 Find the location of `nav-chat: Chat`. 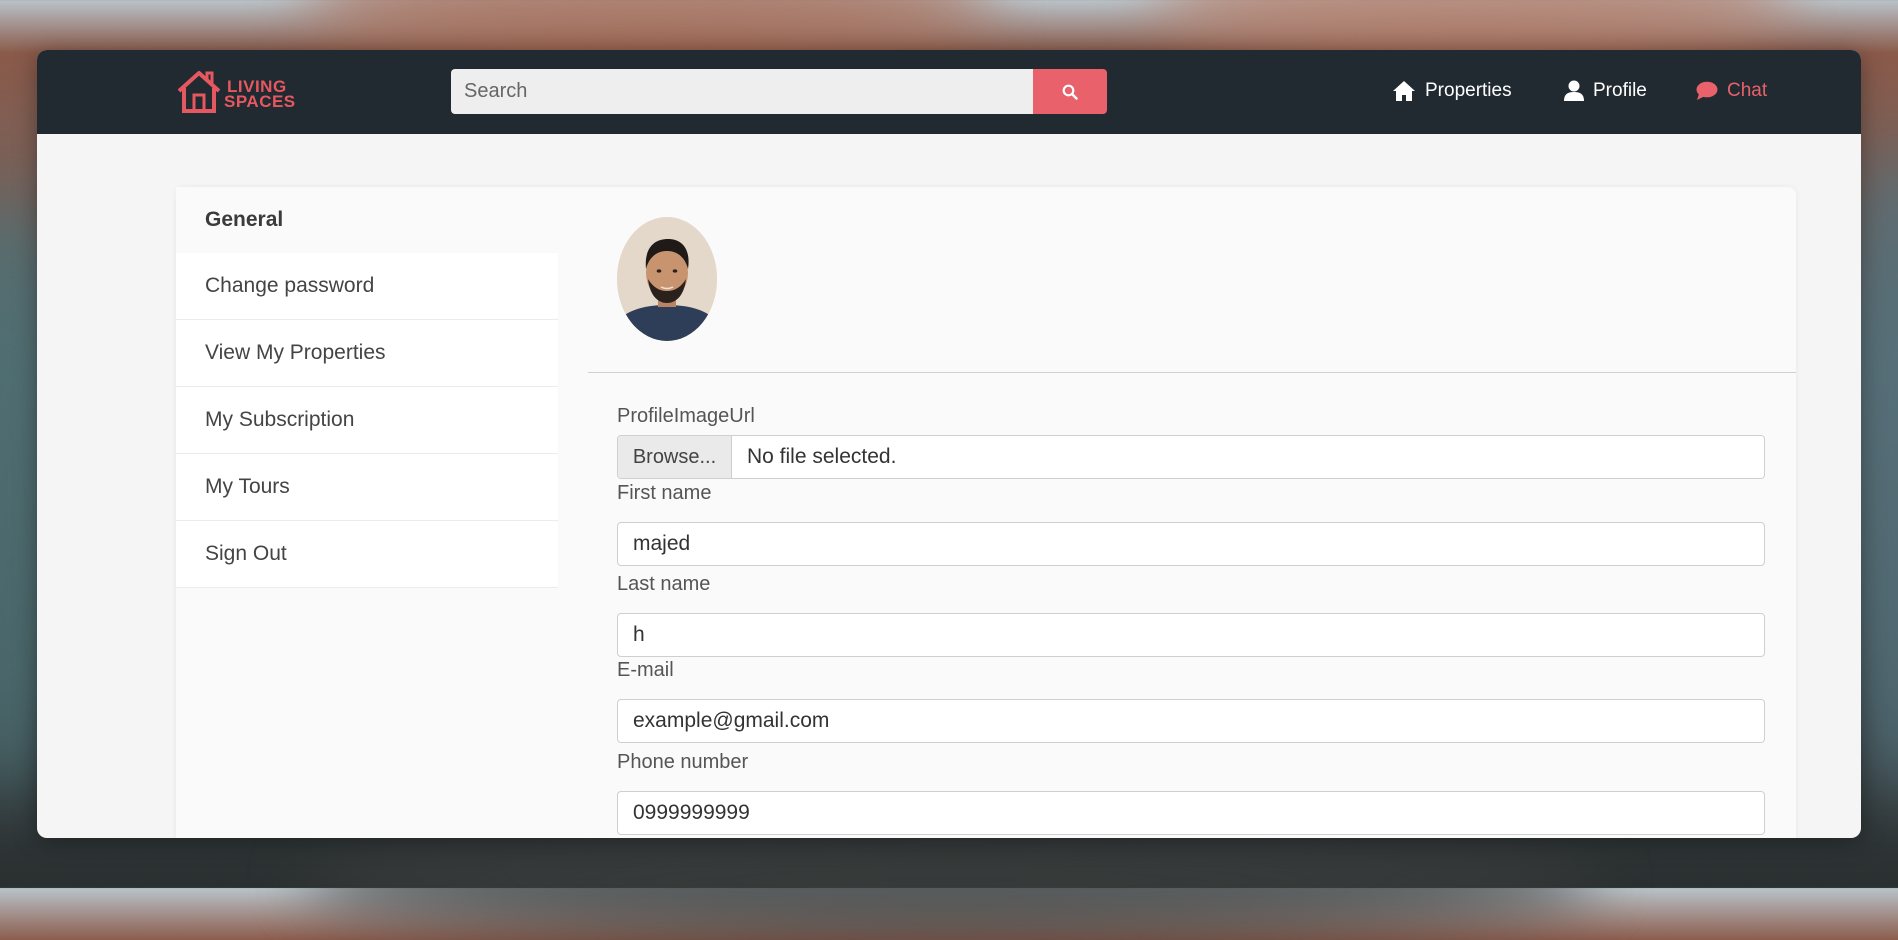

nav-chat: Chat is located at coordinates (1731, 91).